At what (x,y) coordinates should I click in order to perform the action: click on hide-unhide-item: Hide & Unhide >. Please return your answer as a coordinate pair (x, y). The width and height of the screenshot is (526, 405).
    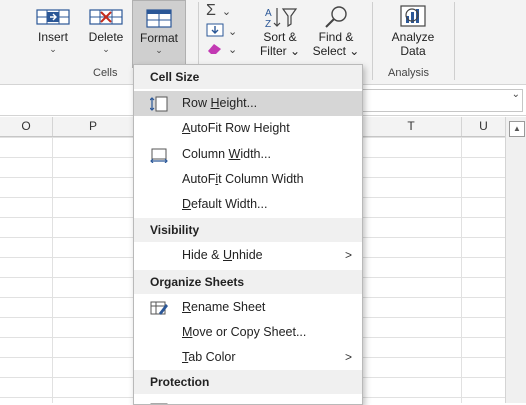
    Looking at the image, I should click on (248, 255).